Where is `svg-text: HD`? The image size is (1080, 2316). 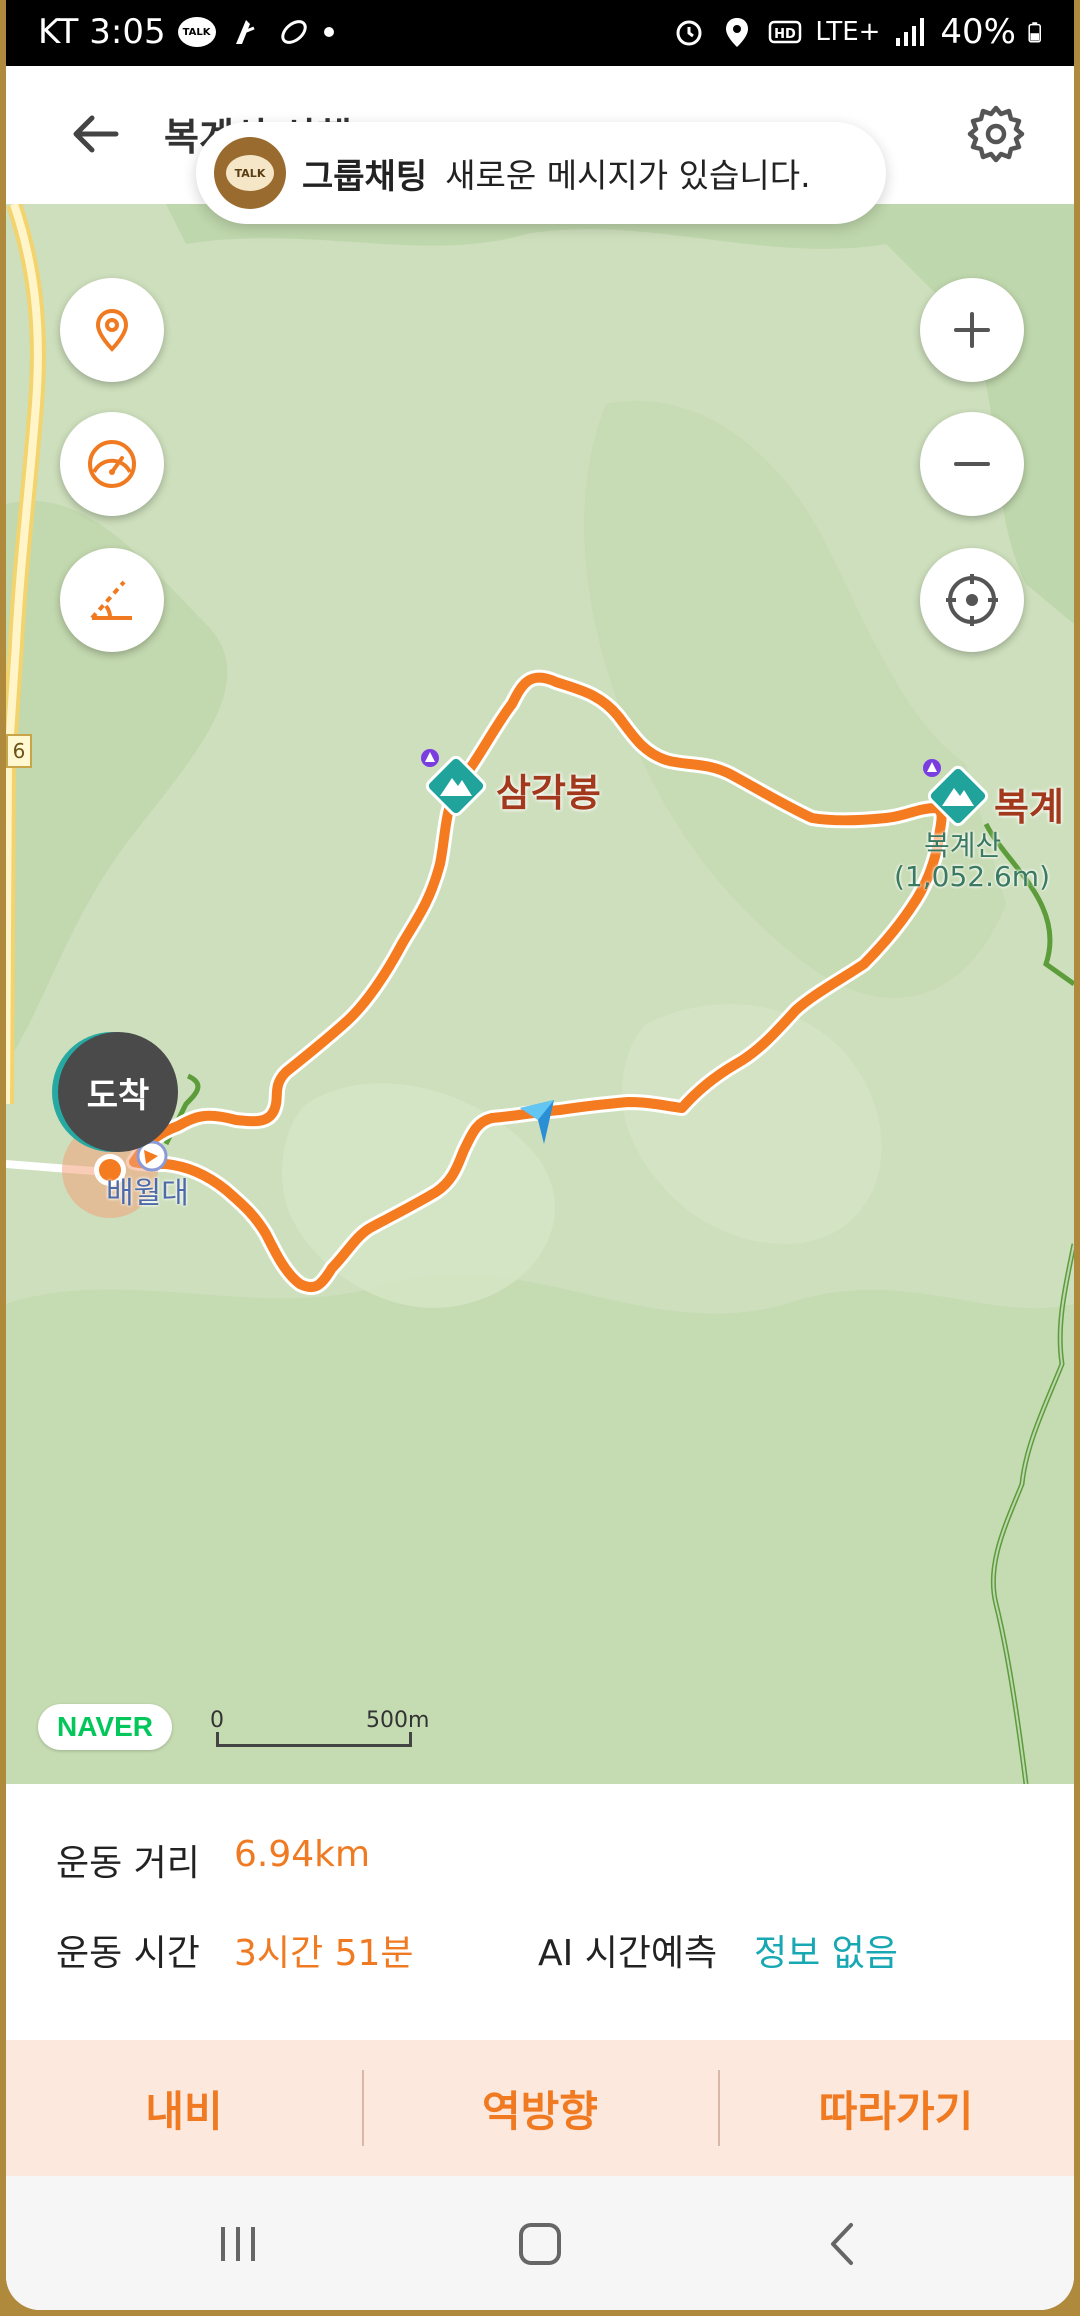
svg-text: HD is located at coordinates (786, 34).